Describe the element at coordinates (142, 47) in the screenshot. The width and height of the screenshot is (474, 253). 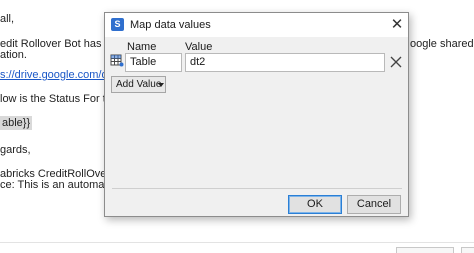
I see `name-column-header: Name` at that location.